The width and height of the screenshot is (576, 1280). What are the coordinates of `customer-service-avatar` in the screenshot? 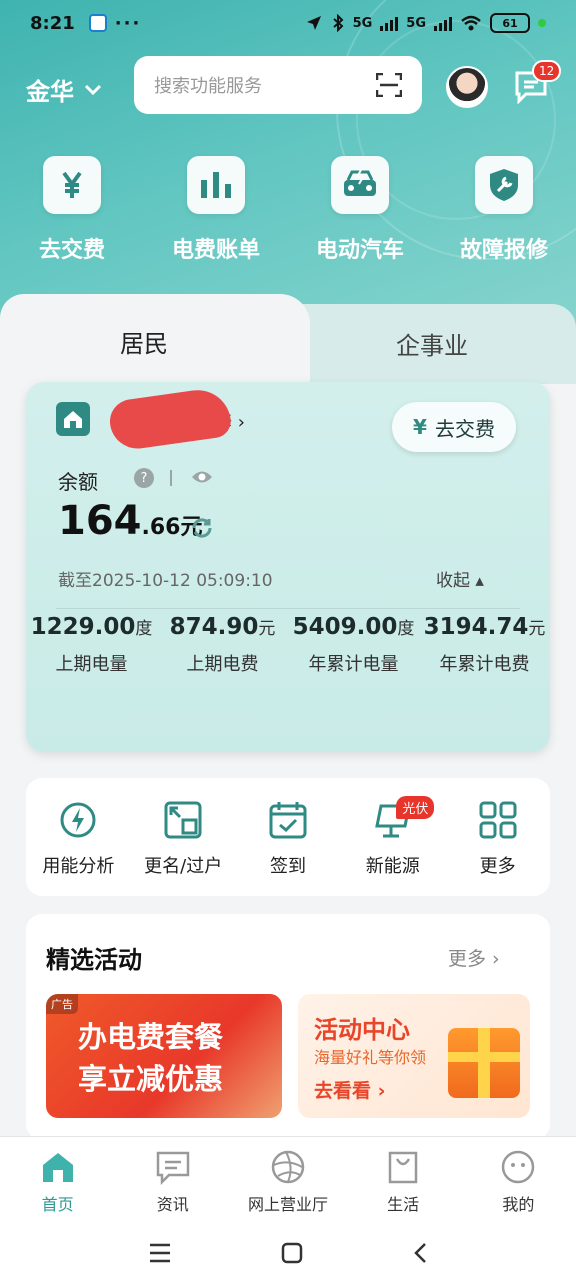 It's located at (467, 87).